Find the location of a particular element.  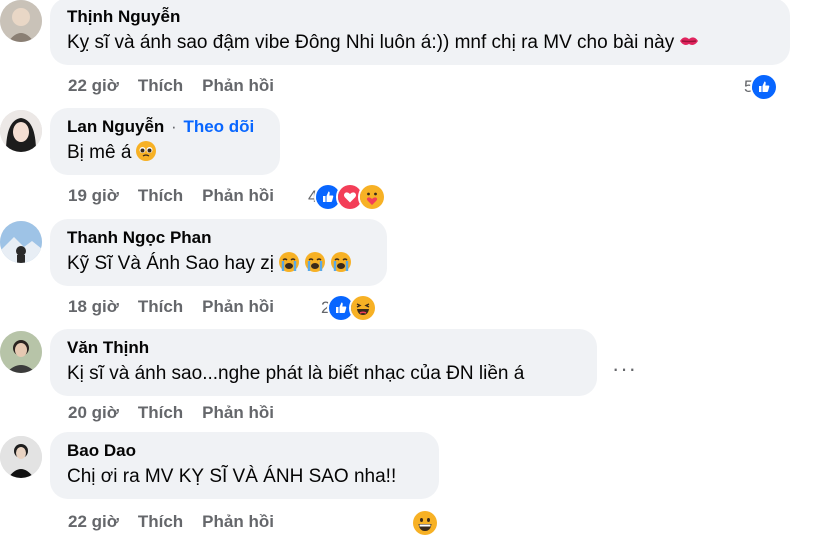

comment-author-row: Lan Nguyễn · Theo dõi is located at coordinates (165, 127).